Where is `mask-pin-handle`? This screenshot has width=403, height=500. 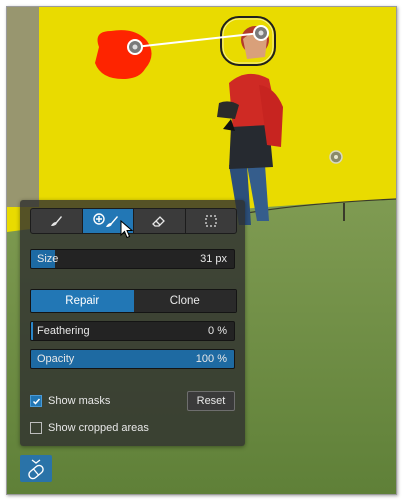
mask-pin-handle is located at coordinates (336, 157).